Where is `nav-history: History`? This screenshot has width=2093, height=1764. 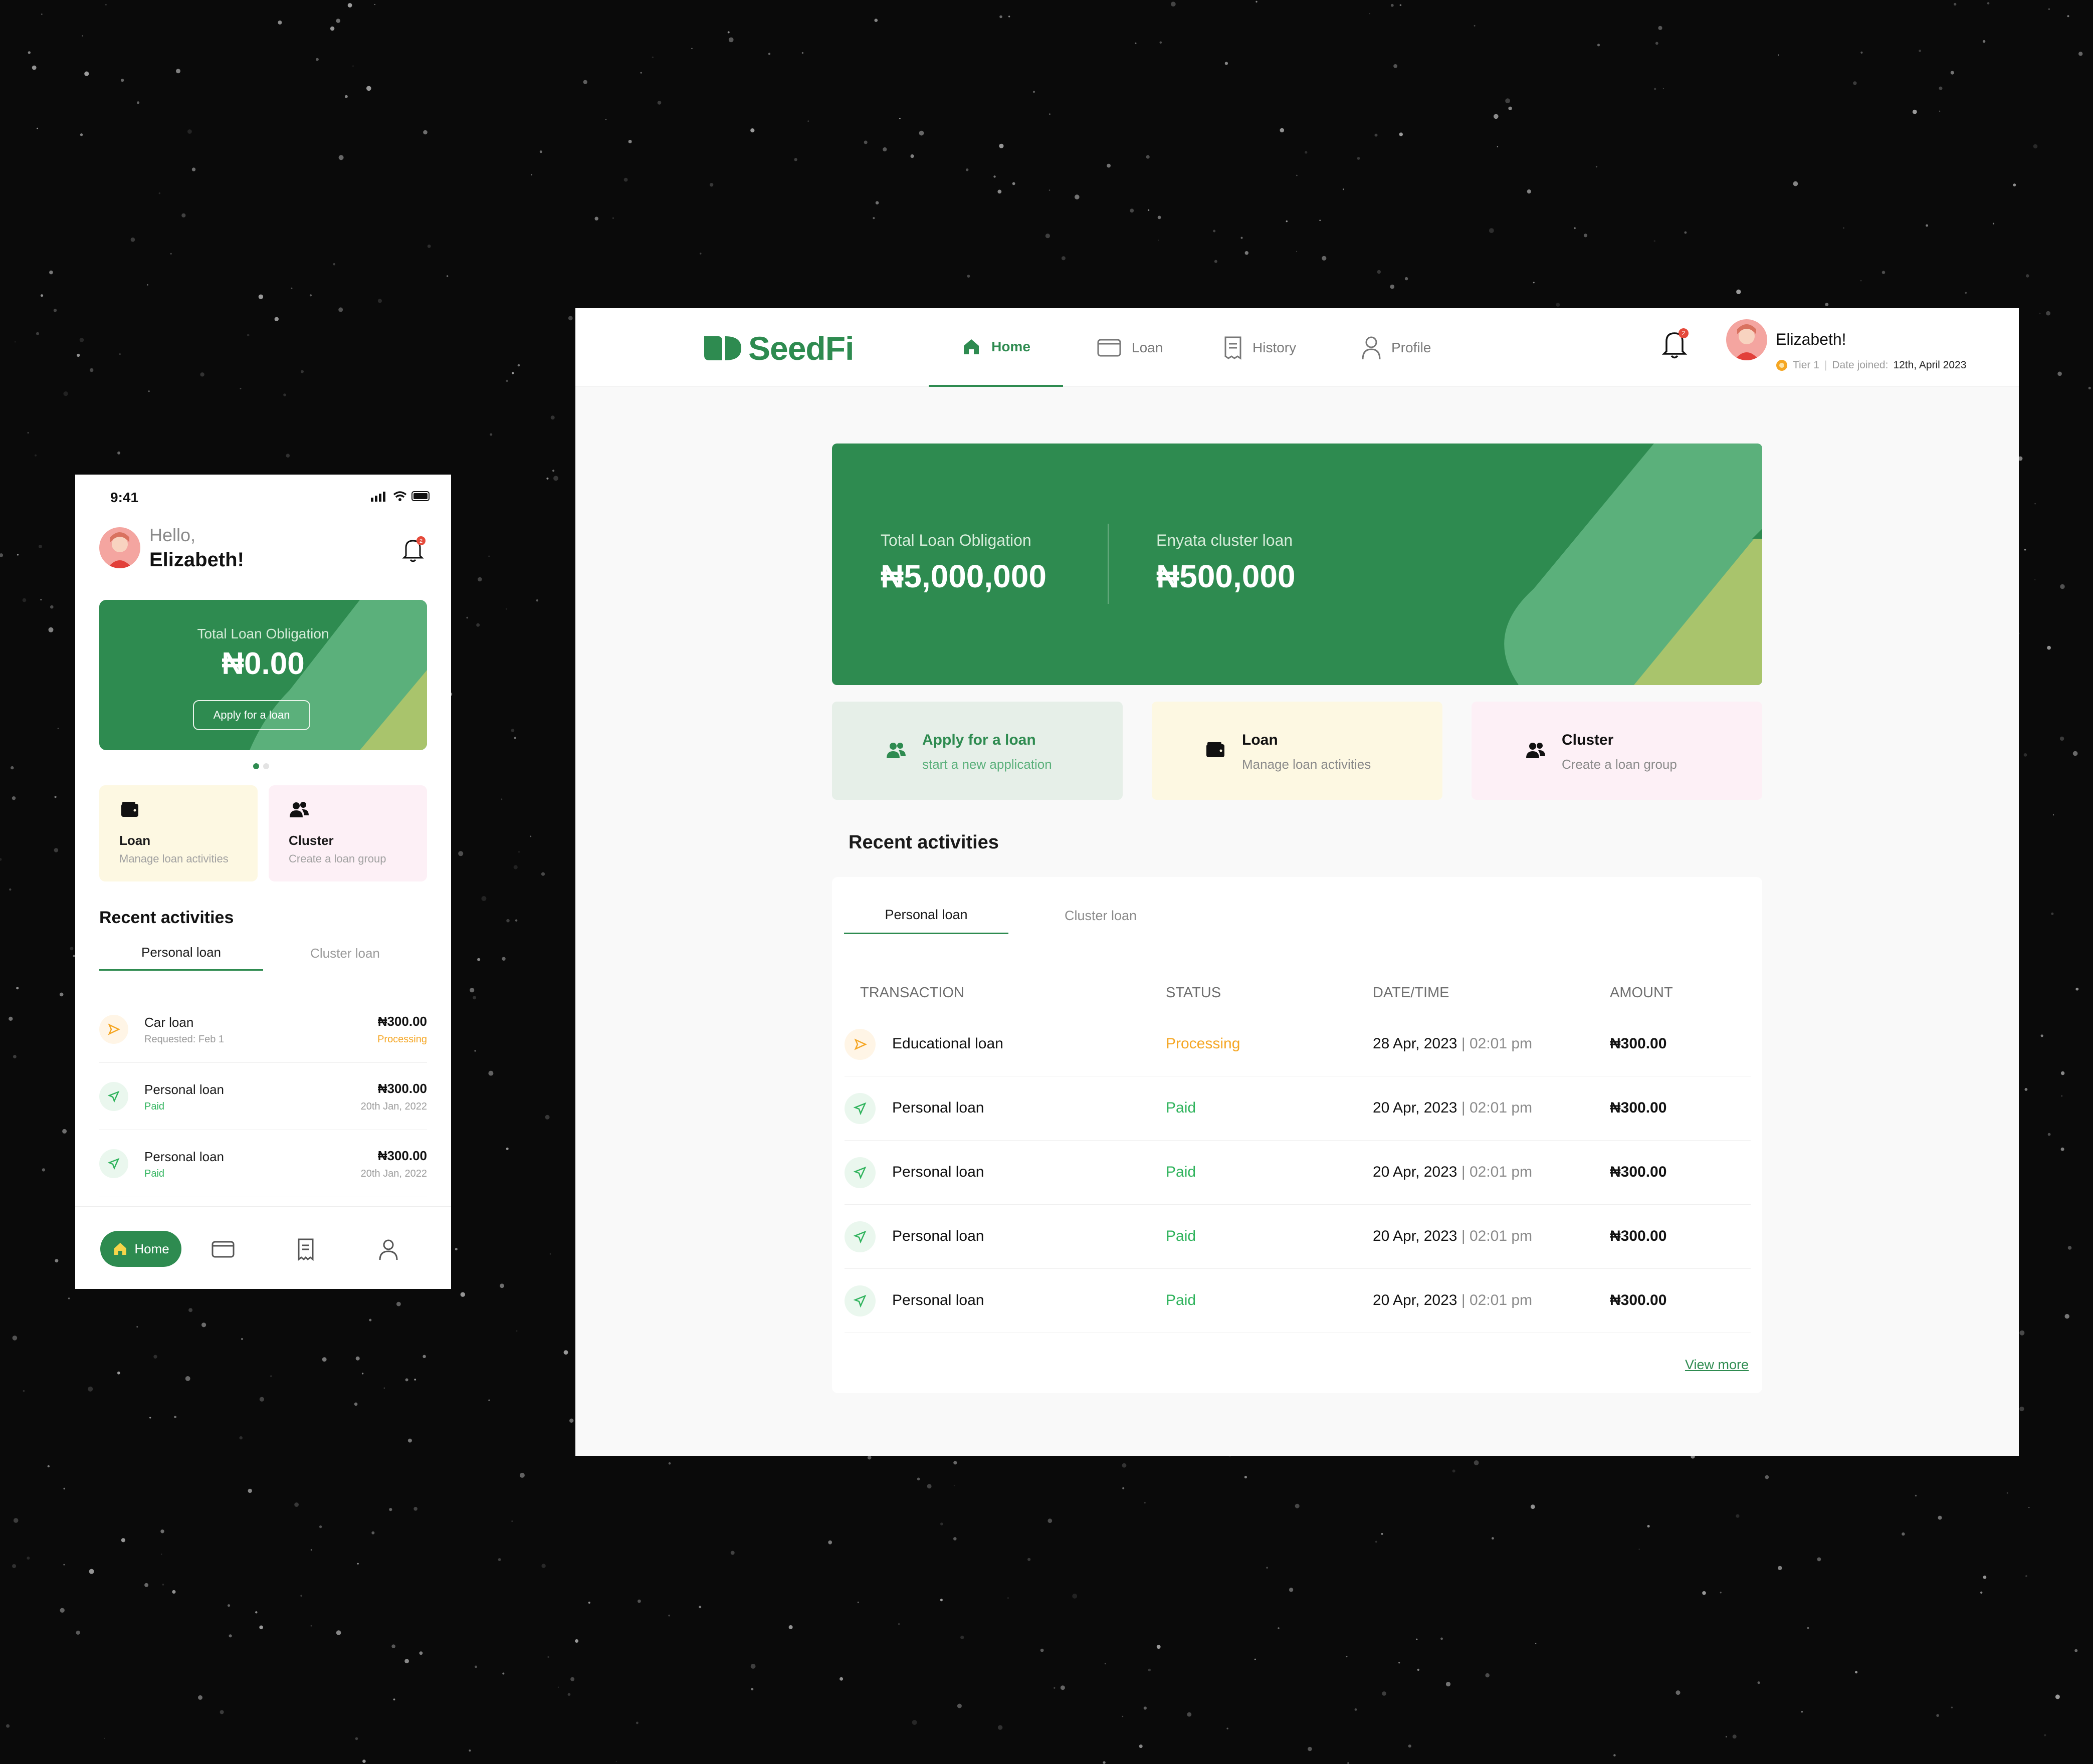 nav-history: History is located at coordinates (1260, 347).